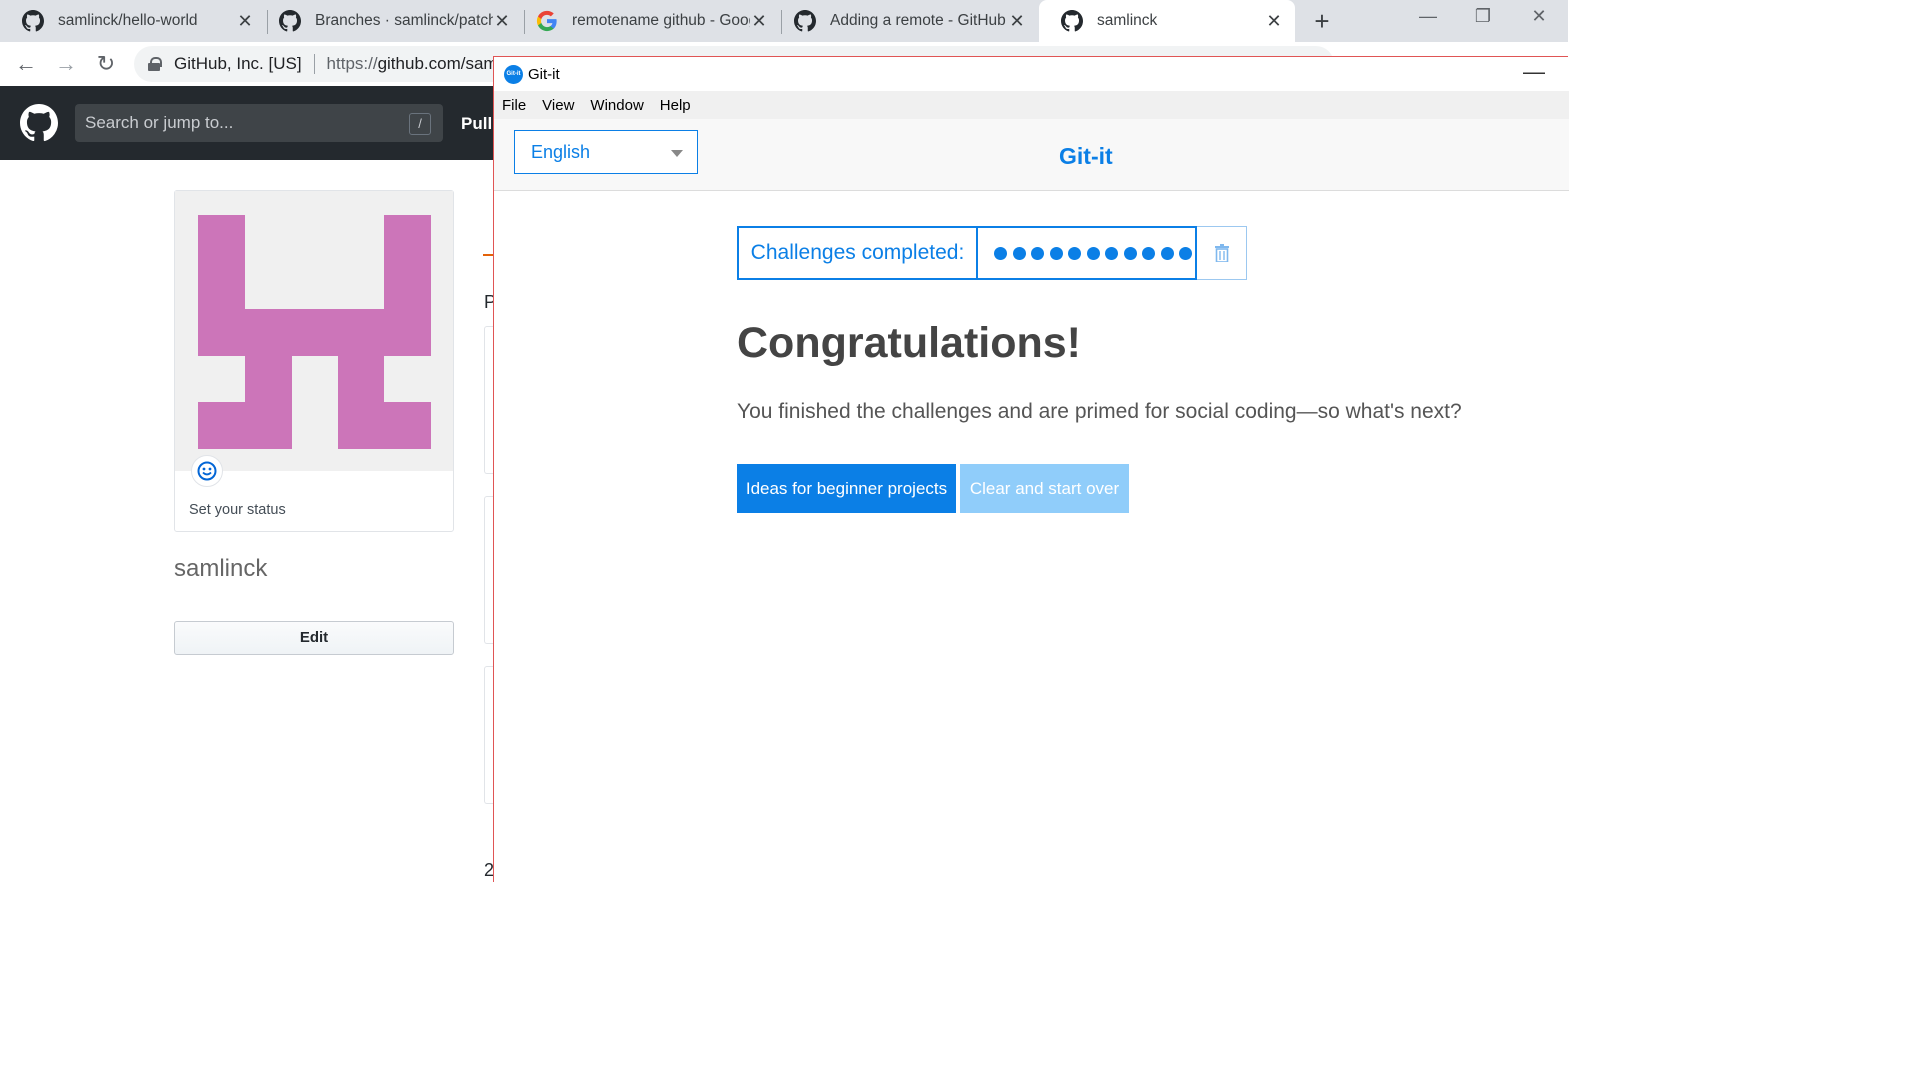 The width and height of the screenshot is (1920, 1080). I want to click on back-arrow-icon: ←, so click(26, 64).